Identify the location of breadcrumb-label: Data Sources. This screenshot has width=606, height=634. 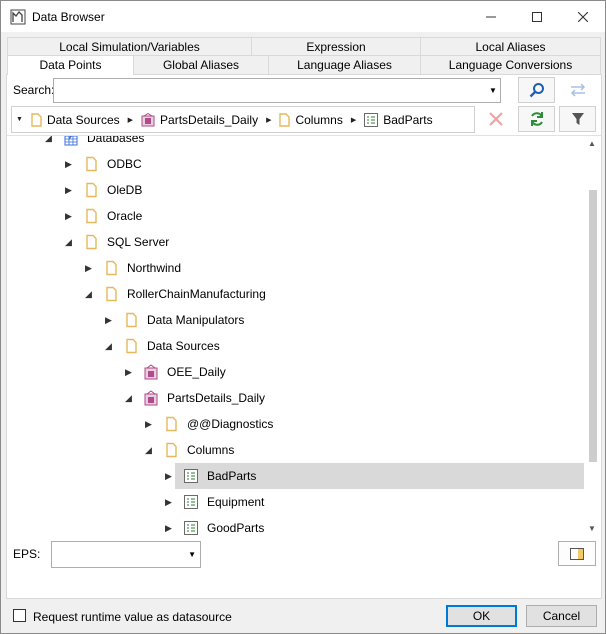
(83, 119).